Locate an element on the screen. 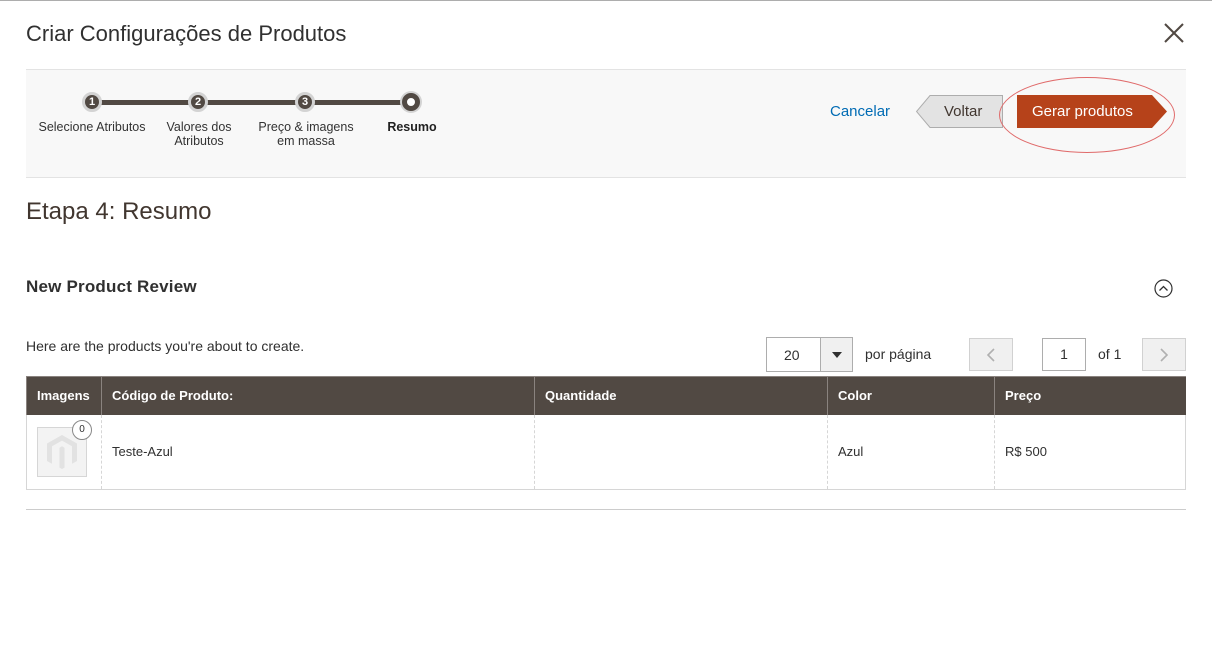 Image resolution: width=1212 pixels, height=653 pixels. current-page-input: 1 is located at coordinates (1064, 354).